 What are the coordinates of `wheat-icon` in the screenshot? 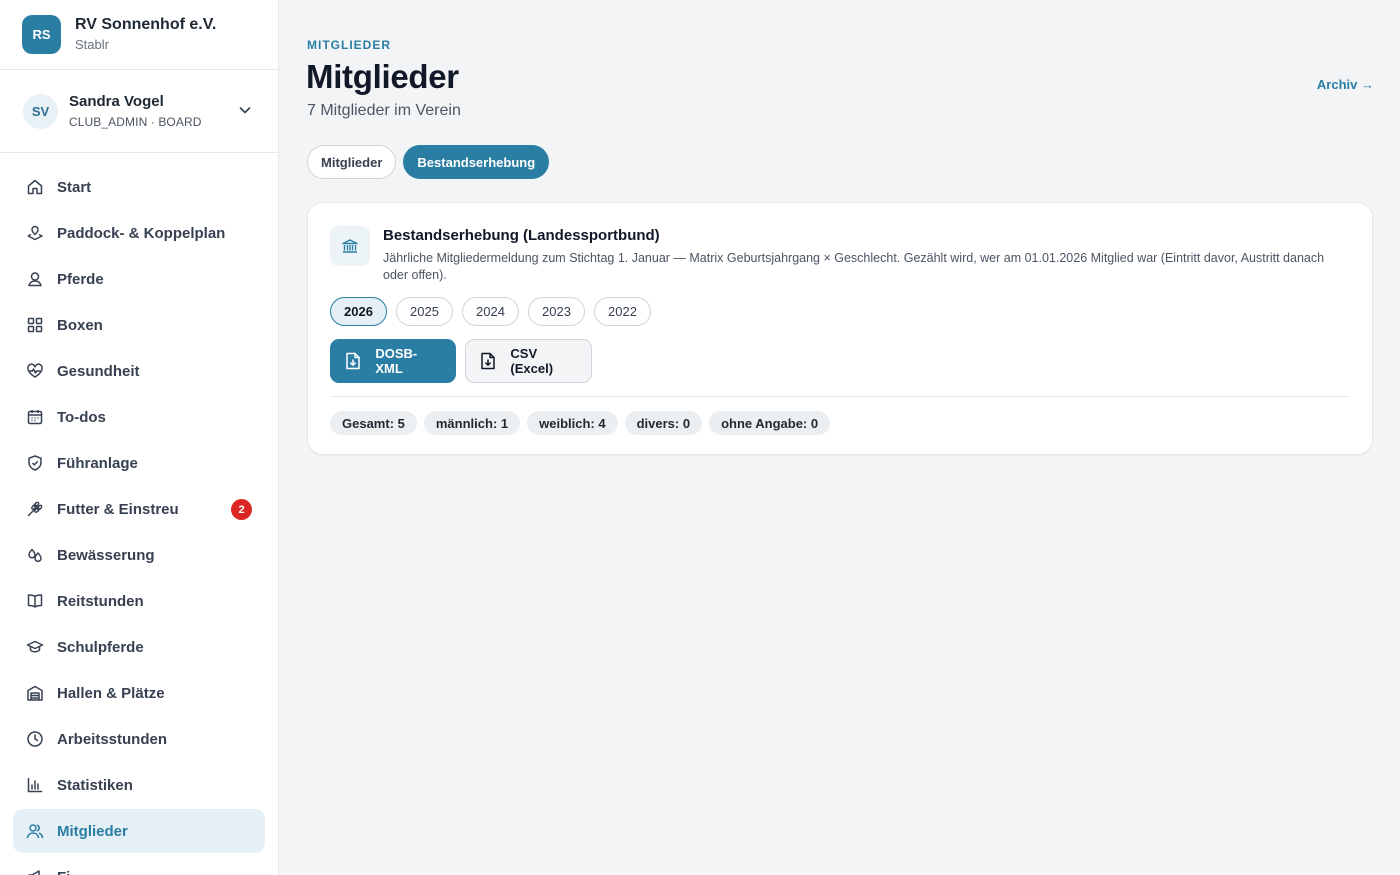 It's located at (35, 509).